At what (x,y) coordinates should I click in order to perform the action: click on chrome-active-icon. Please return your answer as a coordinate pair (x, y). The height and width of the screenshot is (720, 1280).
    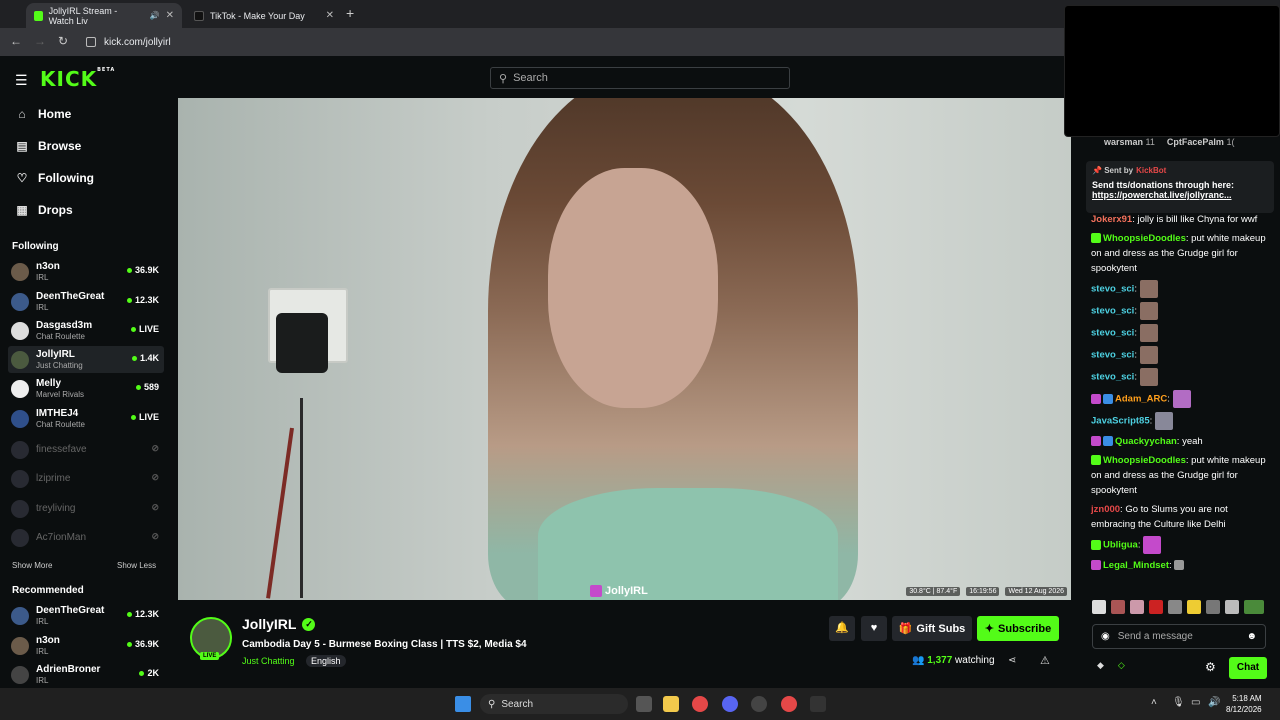
    Looking at the image, I should click on (789, 704).